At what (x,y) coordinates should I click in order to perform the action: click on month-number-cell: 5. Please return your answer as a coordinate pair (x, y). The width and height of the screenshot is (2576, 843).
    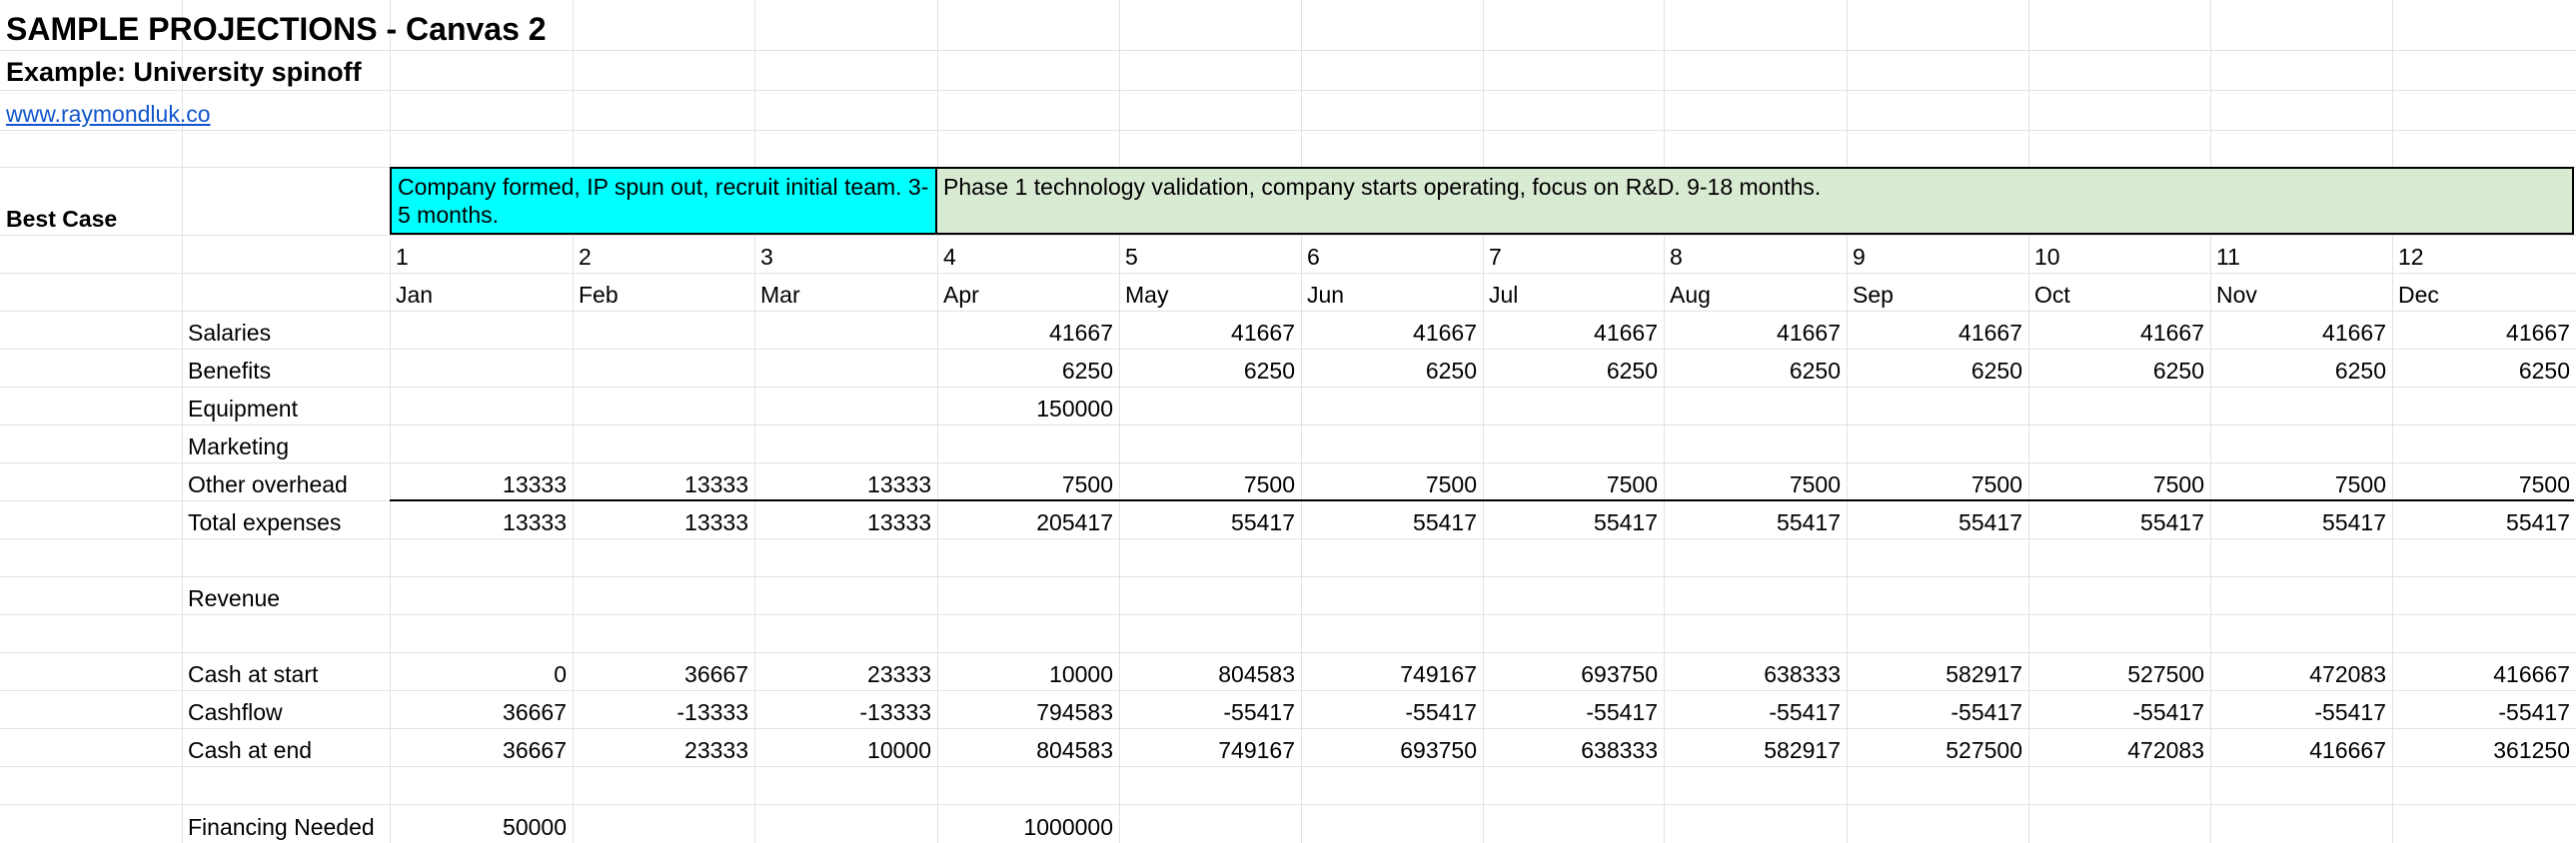
    Looking at the image, I should click on (1210, 254).